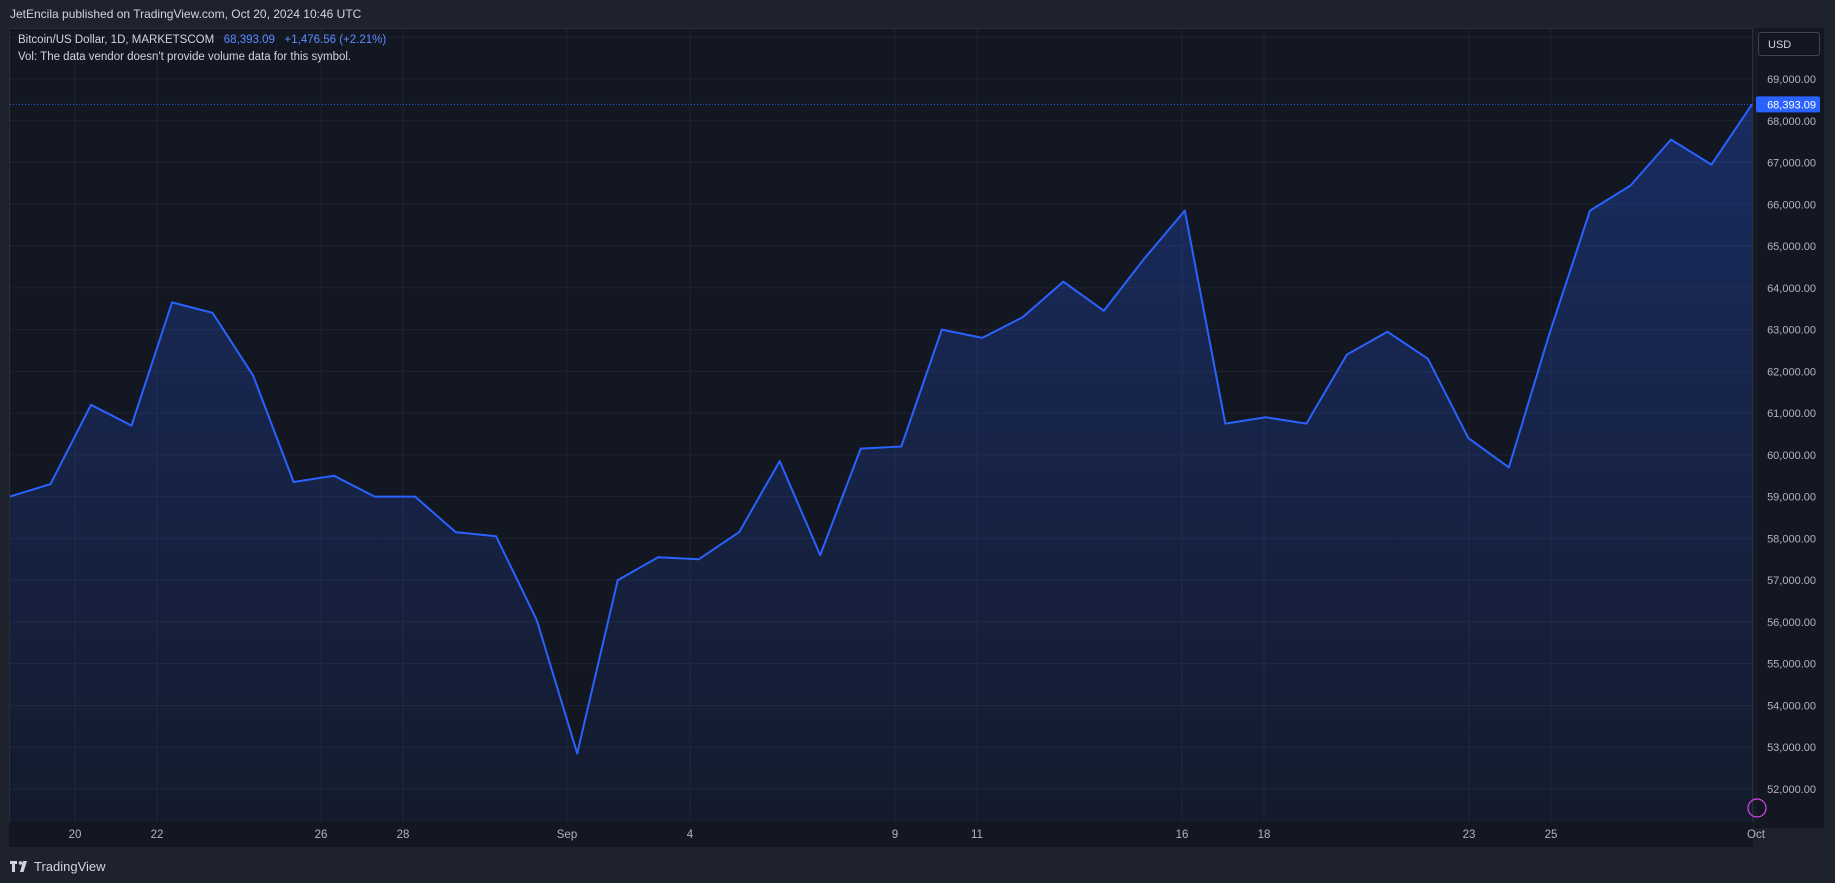 This screenshot has width=1835, height=883. Describe the element at coordinates (1791, 456) in the screenshot. I see `price-tick-label: 60,000.00` at that location.